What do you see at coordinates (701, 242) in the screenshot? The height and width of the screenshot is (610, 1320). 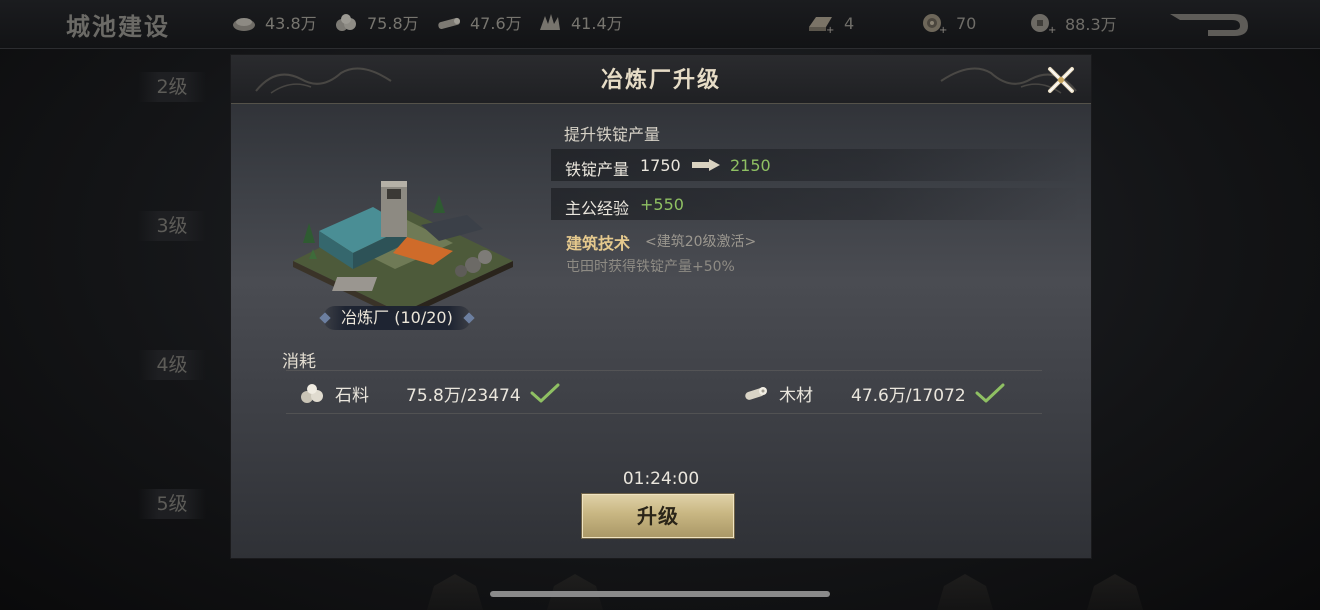 I see `tech-condition: <建筑20级激活>` at bounding box center [701, 242].